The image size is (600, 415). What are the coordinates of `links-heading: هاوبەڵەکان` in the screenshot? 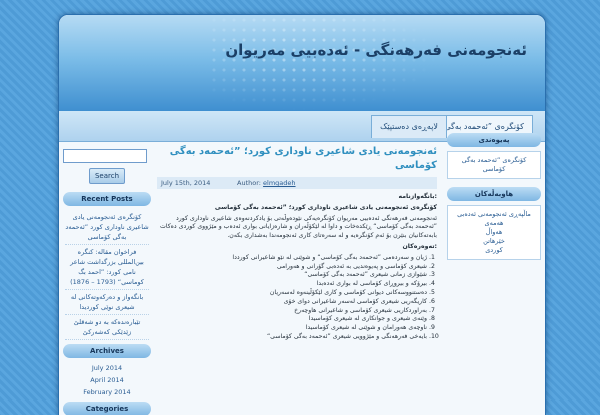 It's located at (494, 194).